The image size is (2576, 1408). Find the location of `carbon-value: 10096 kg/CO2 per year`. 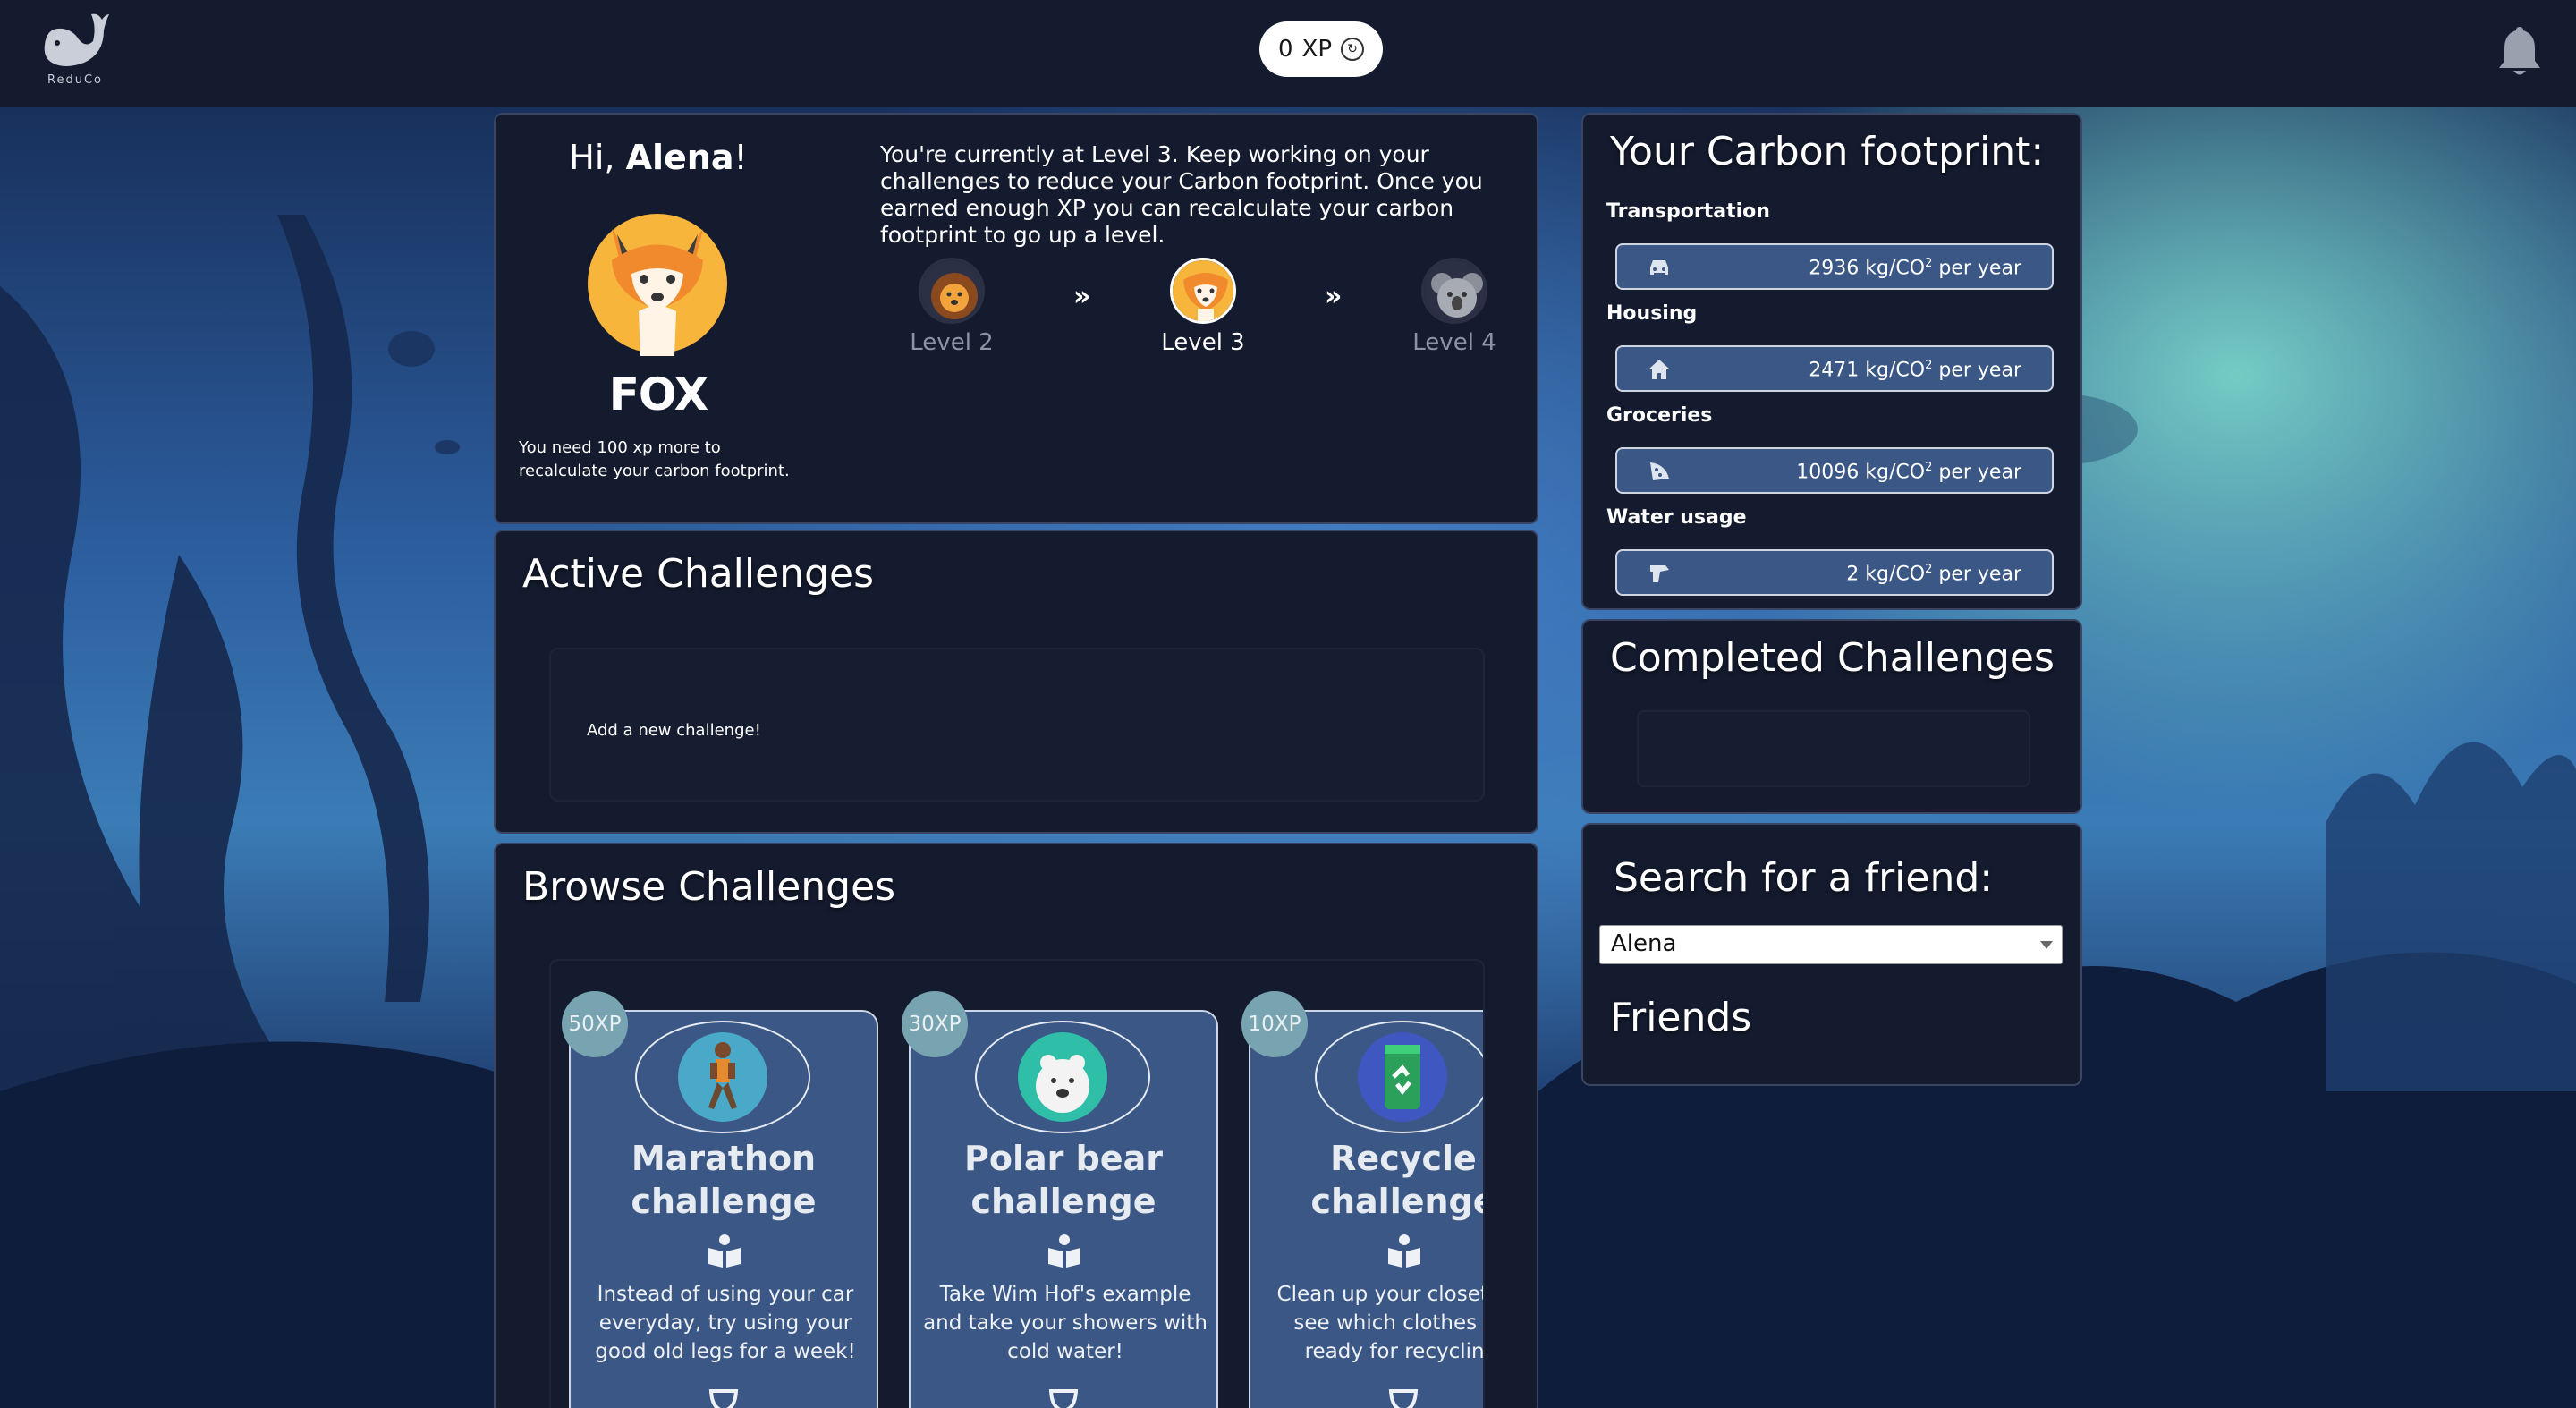

carbon-value: 10096 kg/CO2 per year is located at coordinates (1908, 472).